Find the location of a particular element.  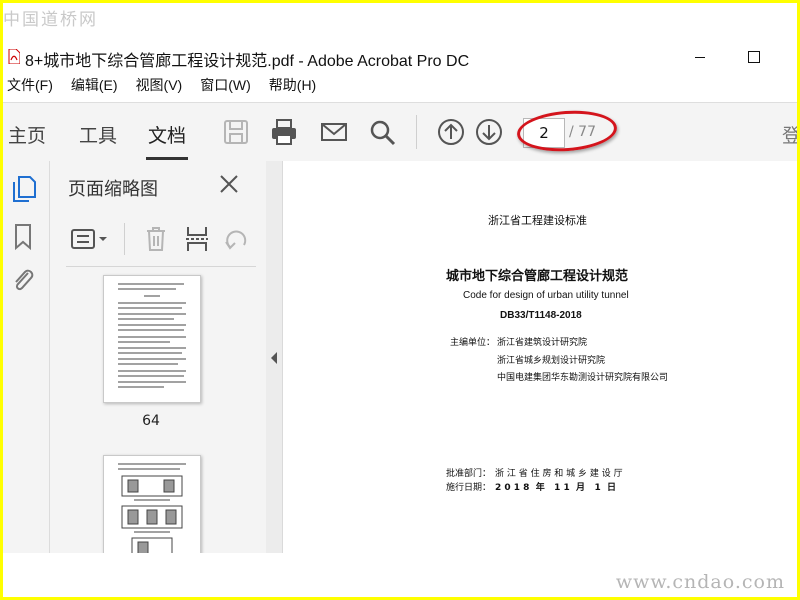

search-icon is located at coordinates (382, 132).